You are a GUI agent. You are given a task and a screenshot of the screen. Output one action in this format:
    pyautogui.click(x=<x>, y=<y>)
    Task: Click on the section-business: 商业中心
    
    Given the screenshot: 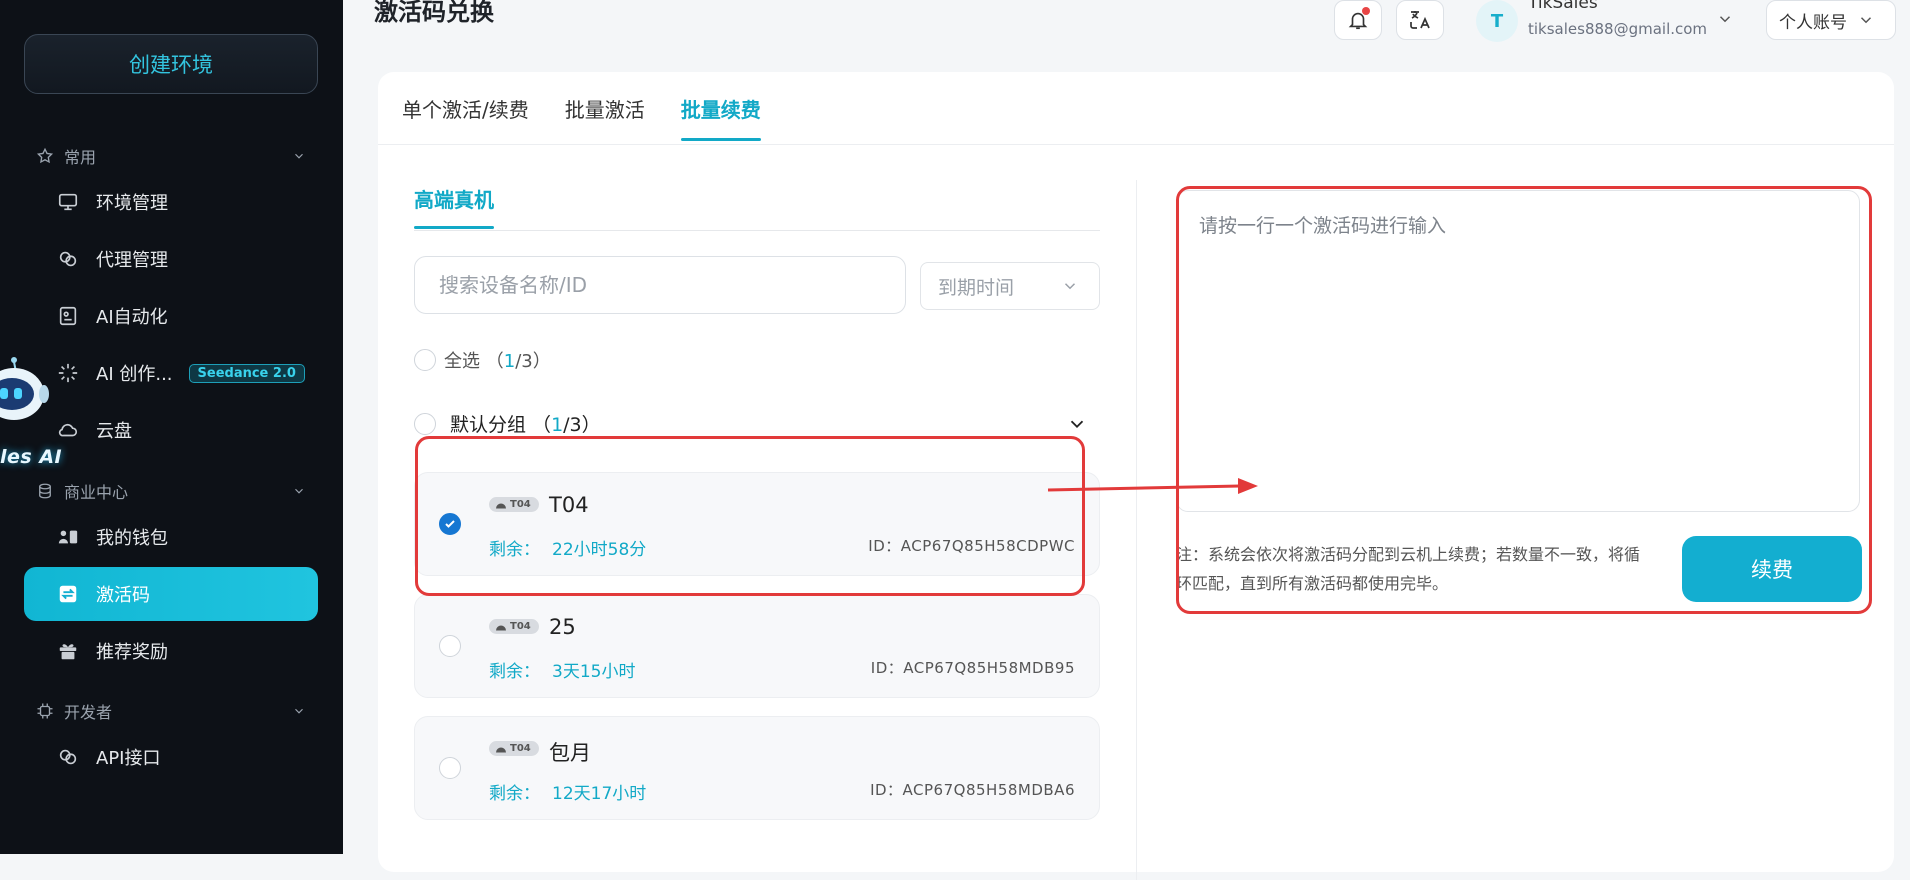 What is the action you would take?
    pyautogui.click(x=171, y=491)
    